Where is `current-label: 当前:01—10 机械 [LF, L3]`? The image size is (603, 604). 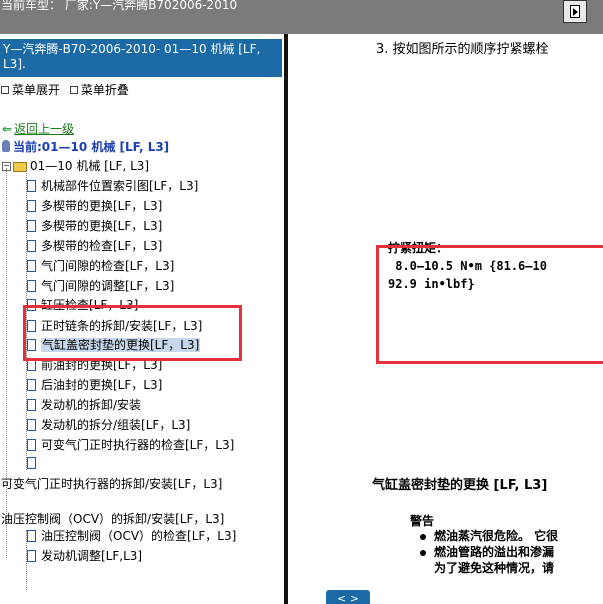
current-label: 当前:01—10 机械 [LF, L3] is located at coordinates (91, 147).